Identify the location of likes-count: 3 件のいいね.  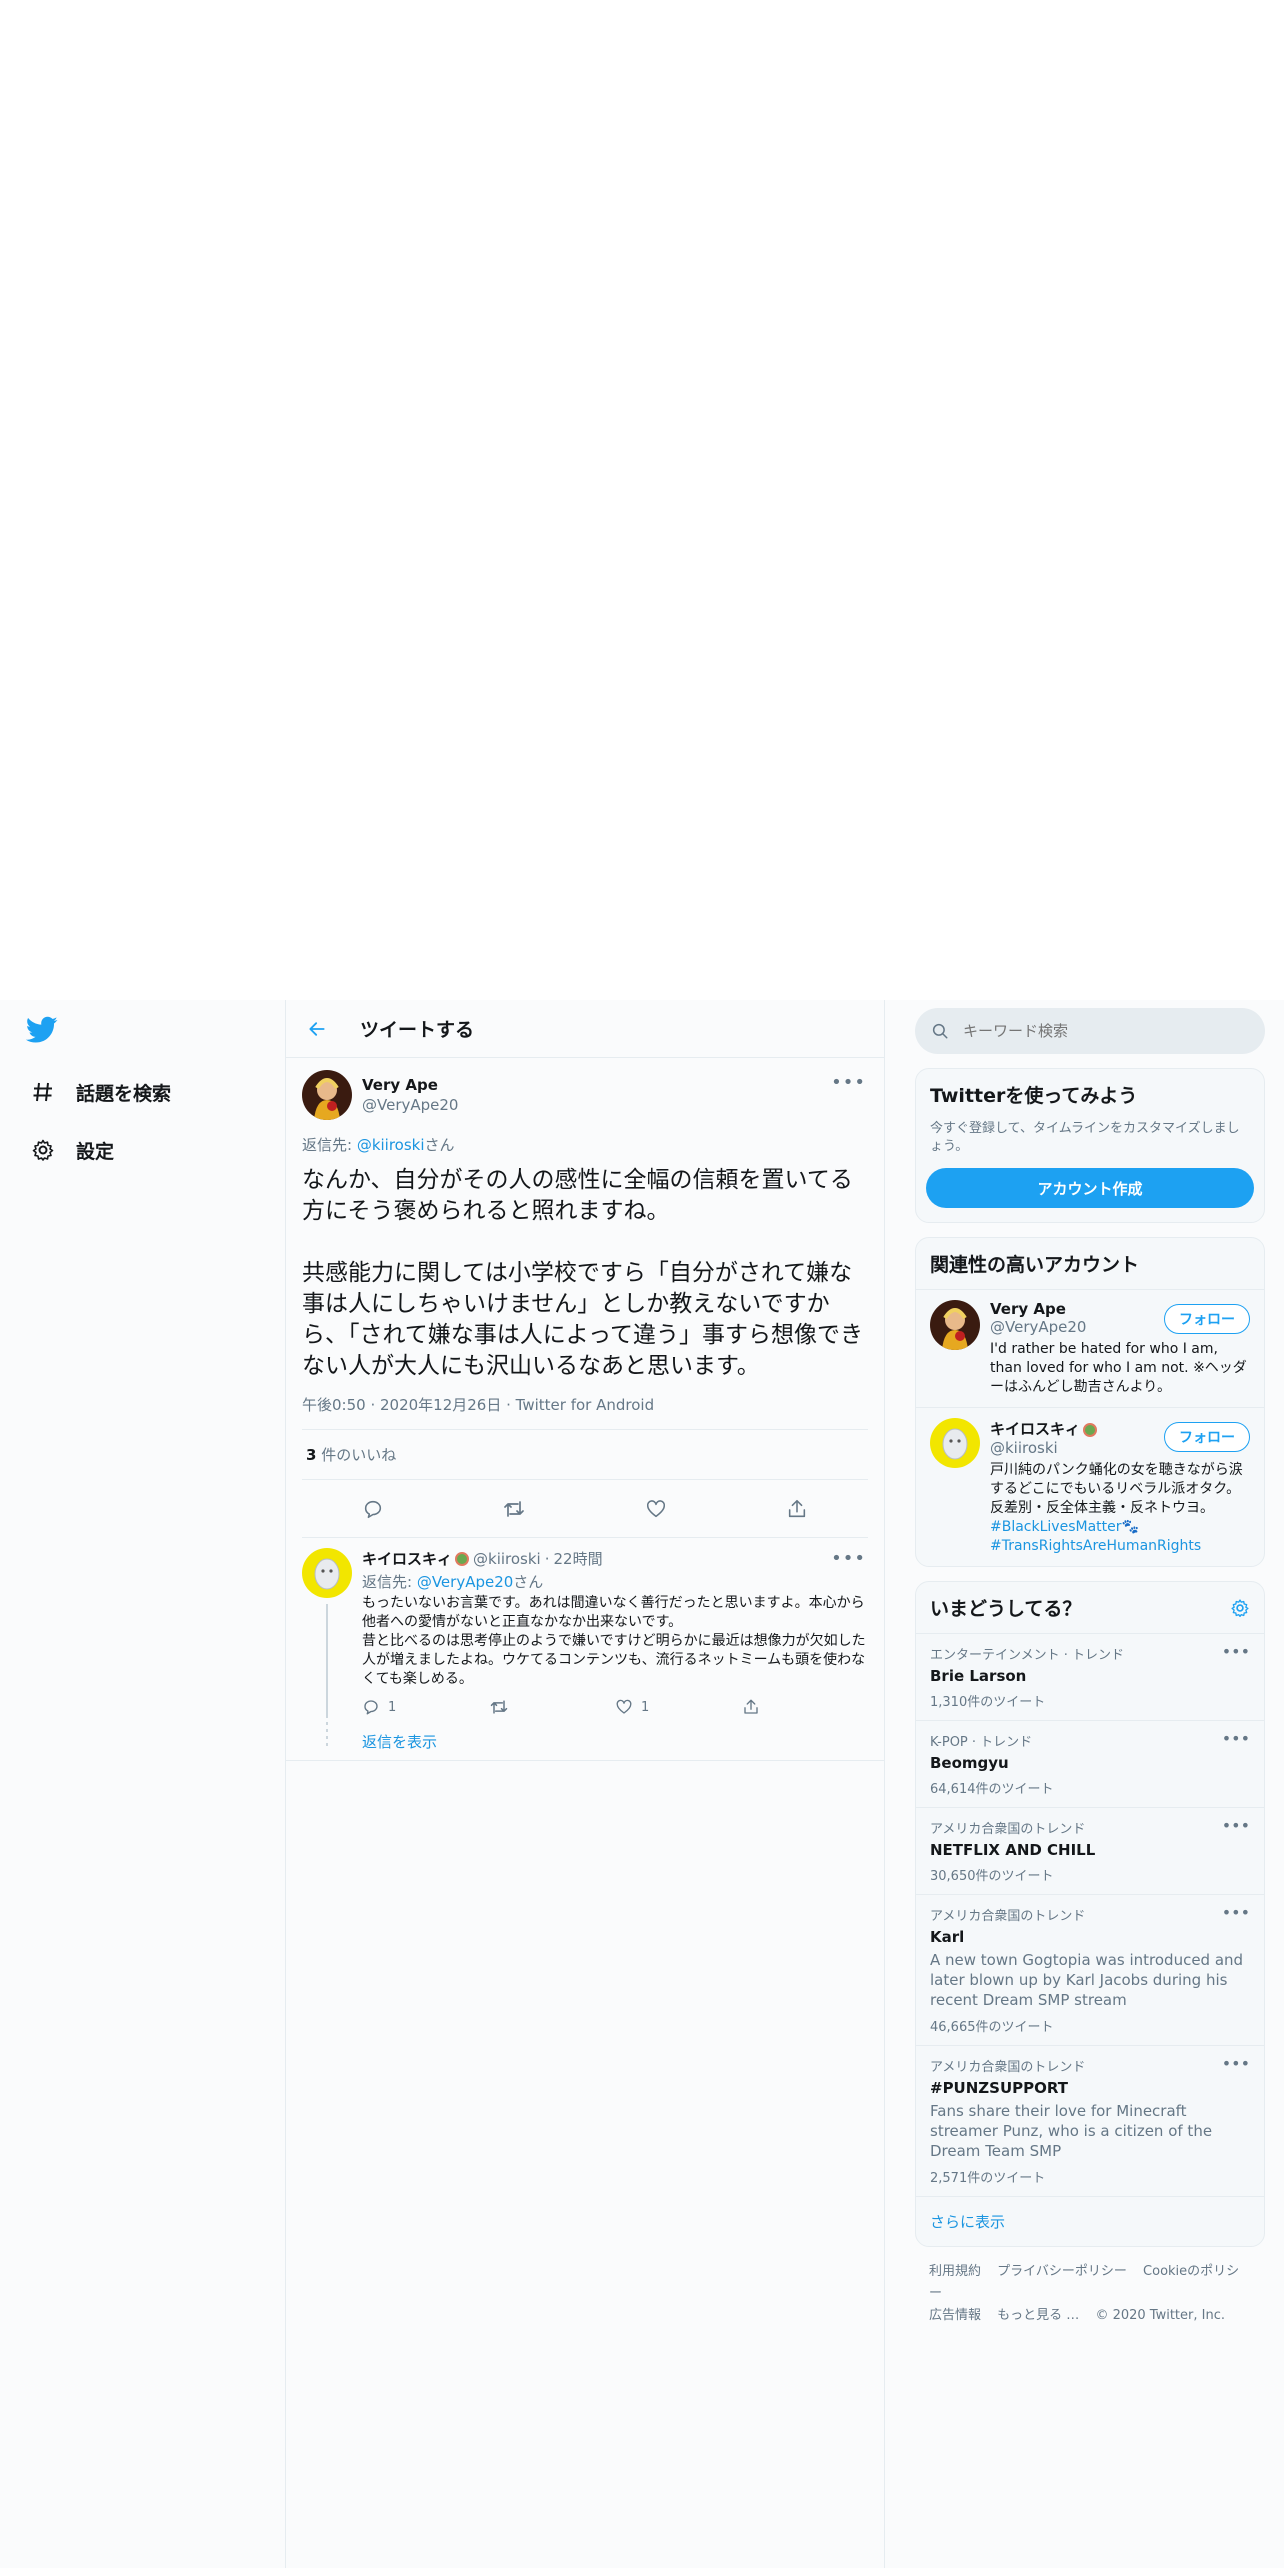
(585, 1455).